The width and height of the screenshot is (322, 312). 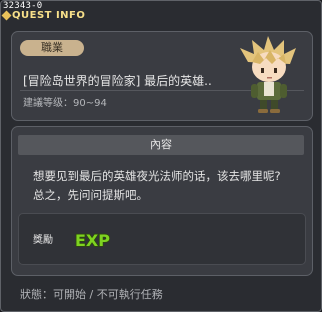 What do you see at coordinates (91, 294) in the screenshot?
I see `quest-status: 狀態：可開始 / 不可執行任務` at bounding box center [91, 294].